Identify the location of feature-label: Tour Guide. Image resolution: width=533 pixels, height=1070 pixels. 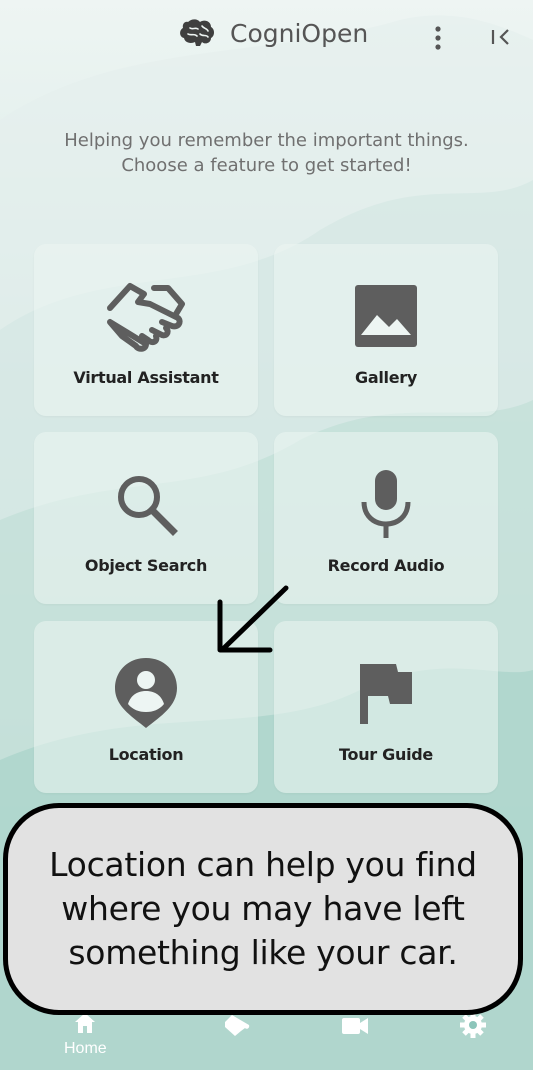
(386, 754).